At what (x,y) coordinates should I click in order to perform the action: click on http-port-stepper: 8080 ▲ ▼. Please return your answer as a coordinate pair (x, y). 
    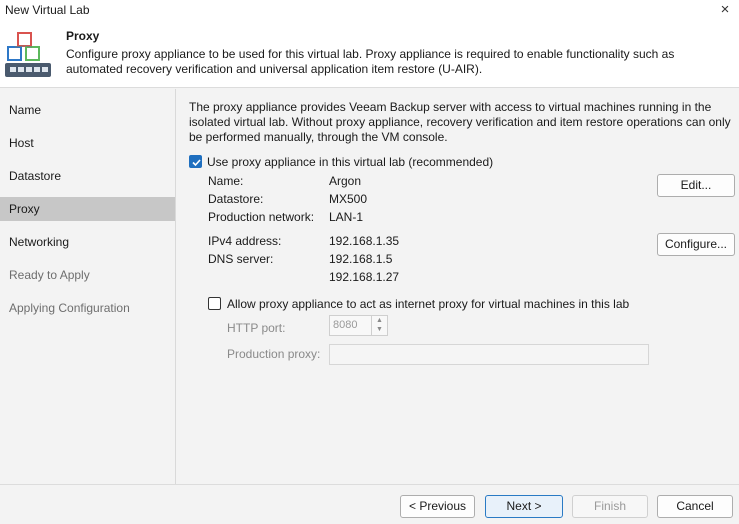
    Looking at the image, I should click on (358, 325).